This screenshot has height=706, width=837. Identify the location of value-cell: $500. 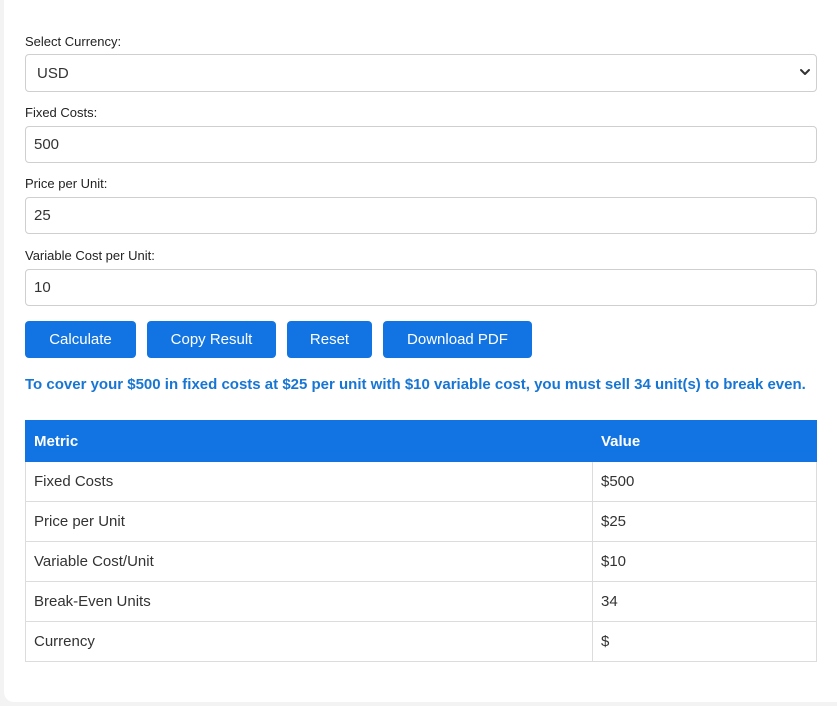
(704, 481).